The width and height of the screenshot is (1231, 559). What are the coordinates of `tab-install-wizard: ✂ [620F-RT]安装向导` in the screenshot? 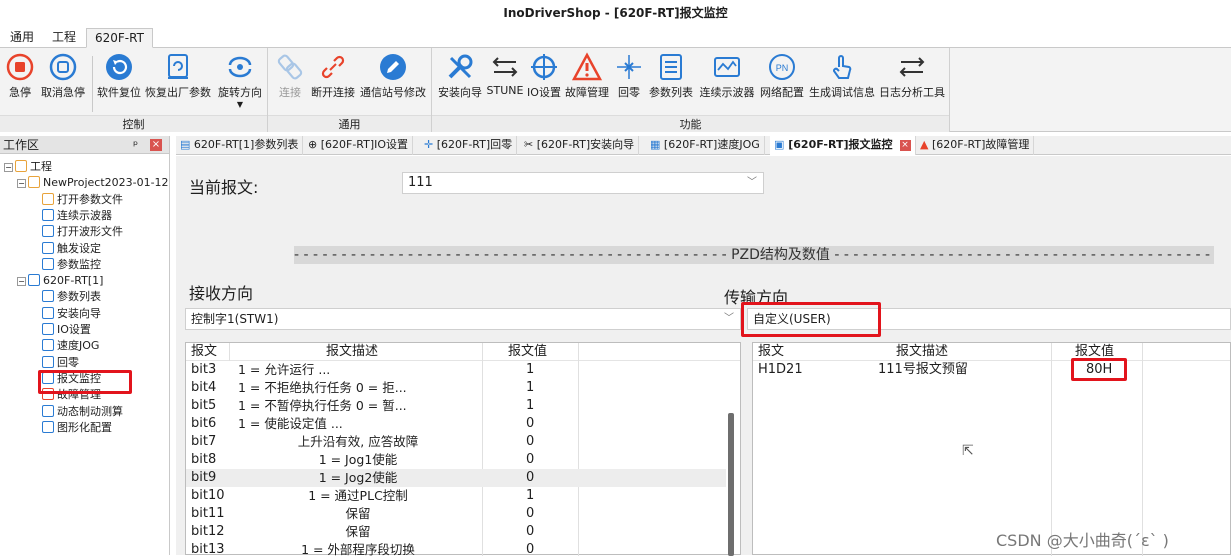 It's located at (580, 145).